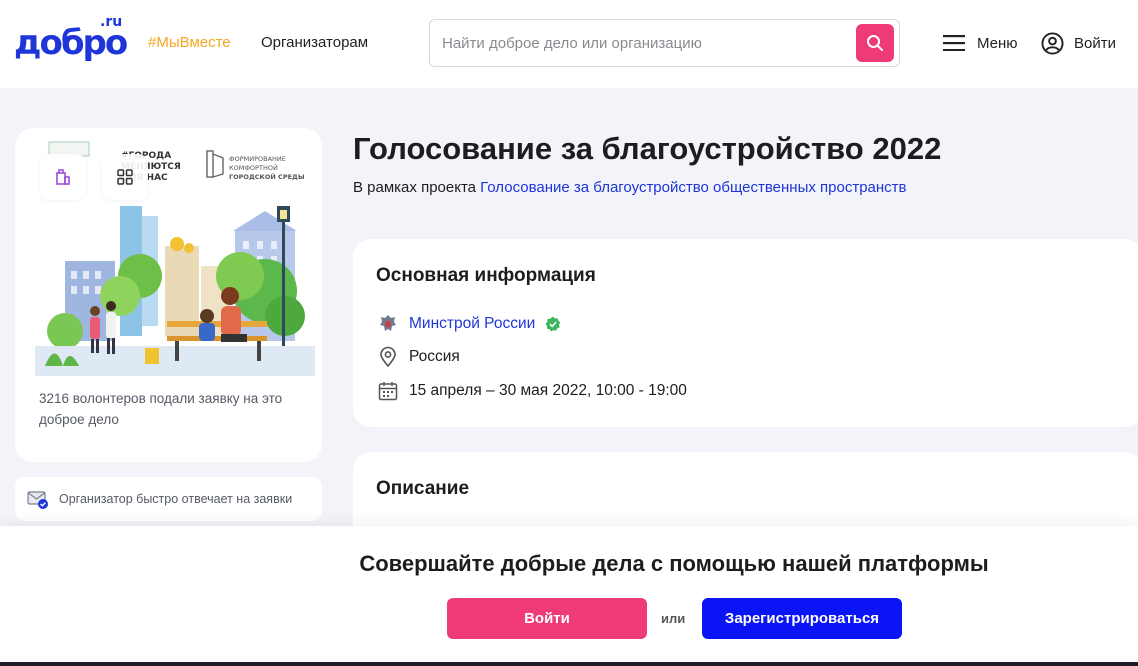 The image size is (1138, 666). I want to click on menu-label: Меню, so click(997, 43).